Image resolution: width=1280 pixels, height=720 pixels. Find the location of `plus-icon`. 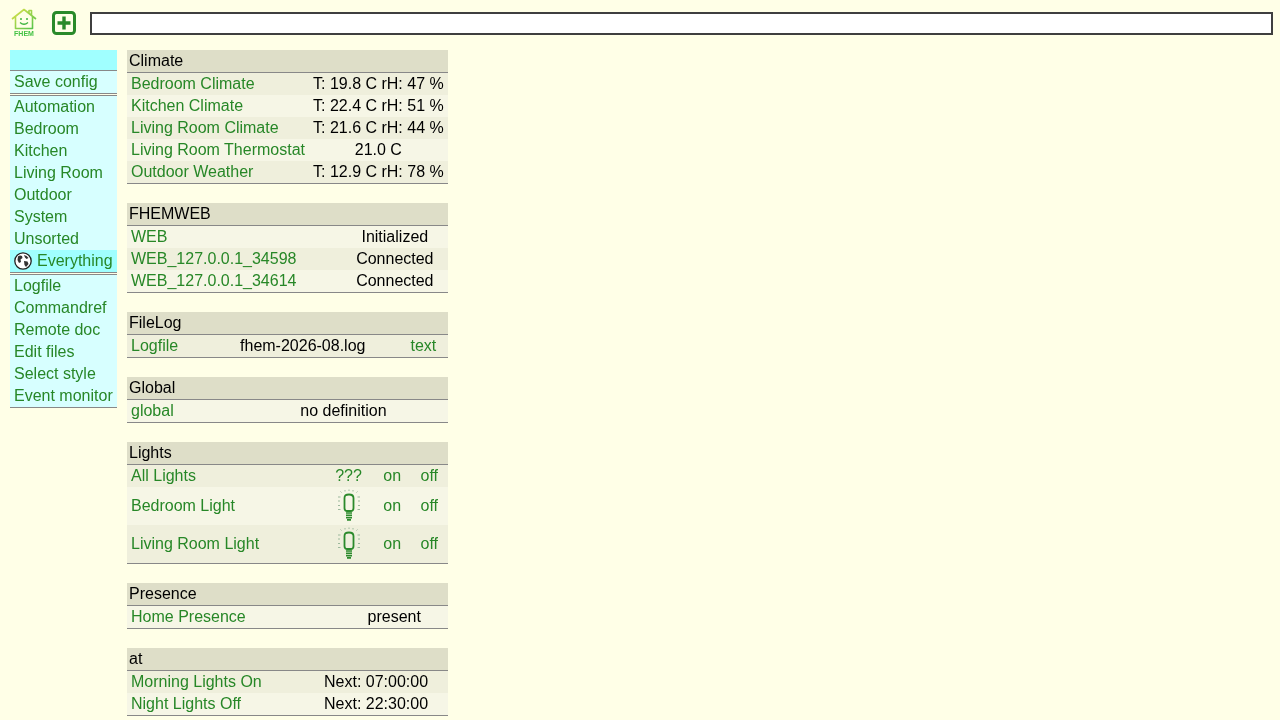

plus-icon is located at coordinates (64, 23).